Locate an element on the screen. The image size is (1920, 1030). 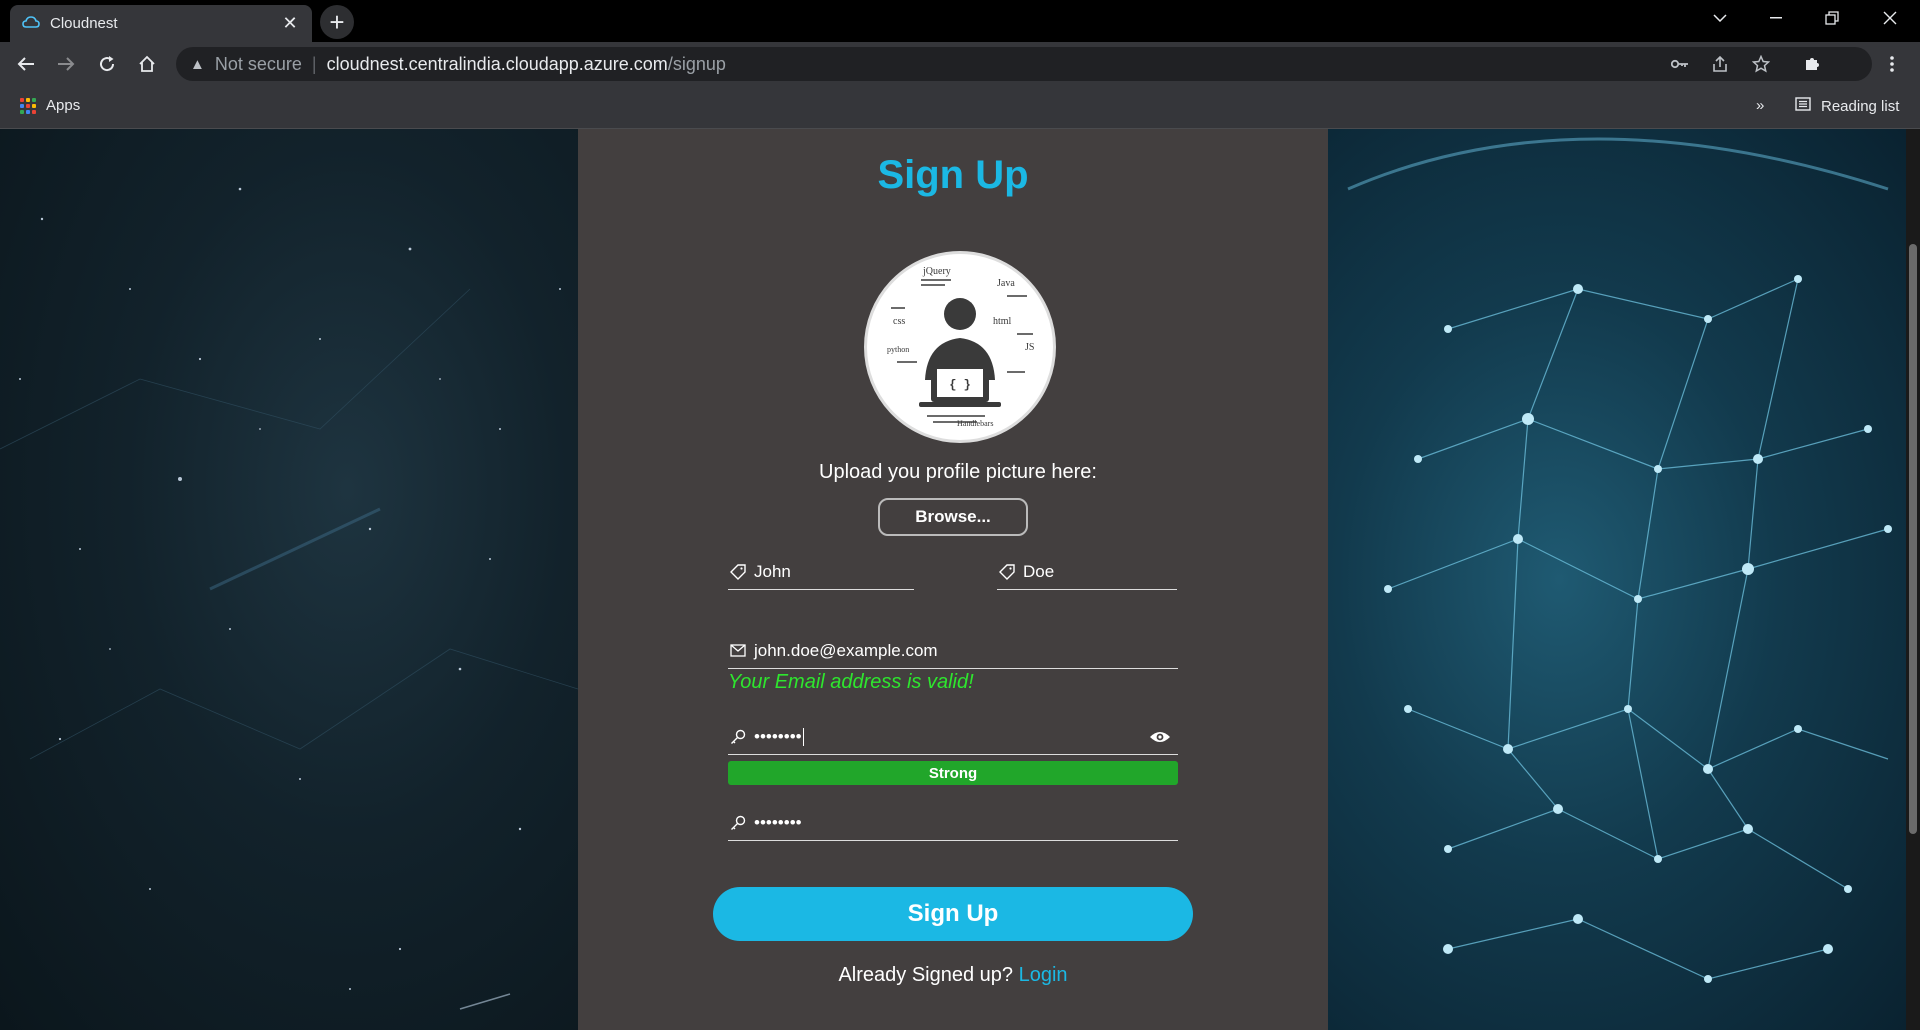
first-name-field: John is located at coordinates (821, 572).